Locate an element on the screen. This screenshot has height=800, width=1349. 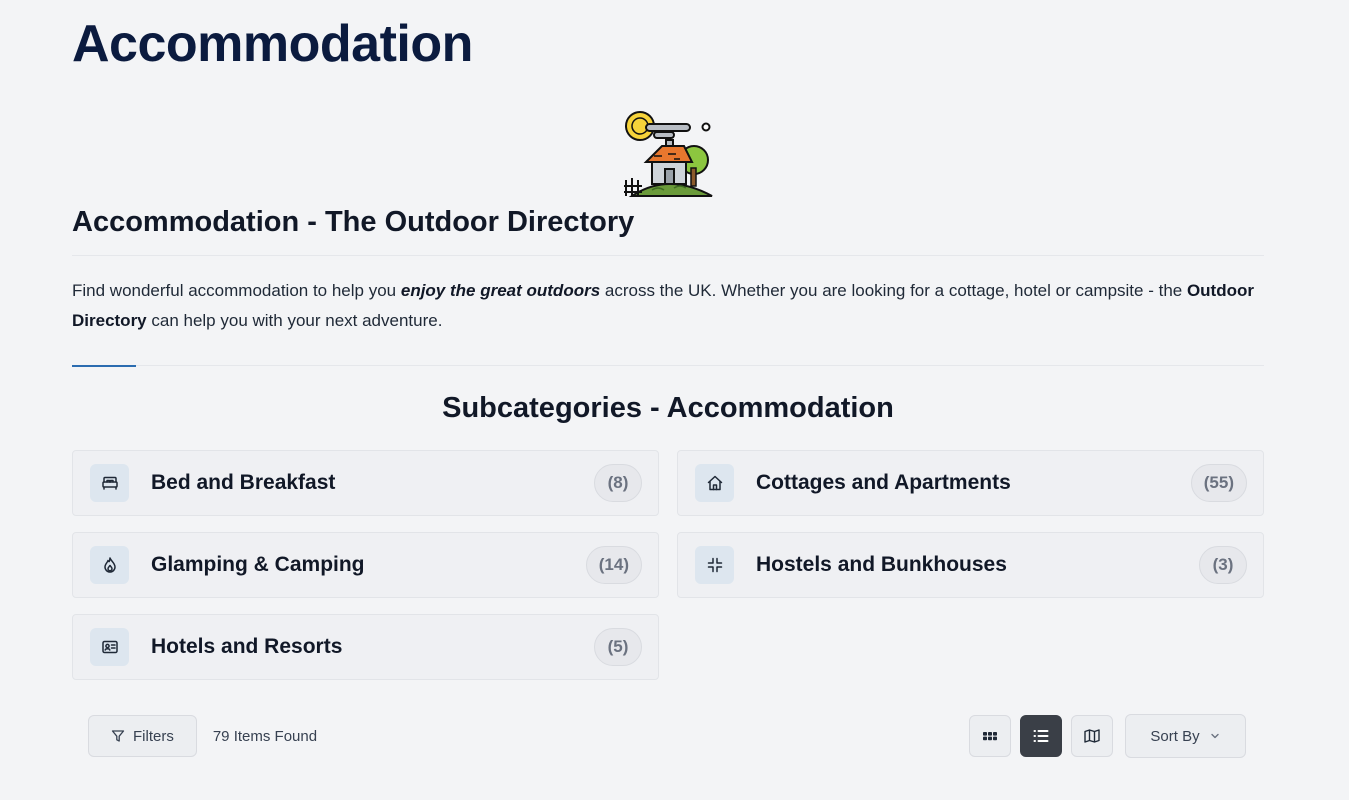
subcategory-card-glamping-and-camping: Glamping & Camping (14) is located at coordinates (365, 565).